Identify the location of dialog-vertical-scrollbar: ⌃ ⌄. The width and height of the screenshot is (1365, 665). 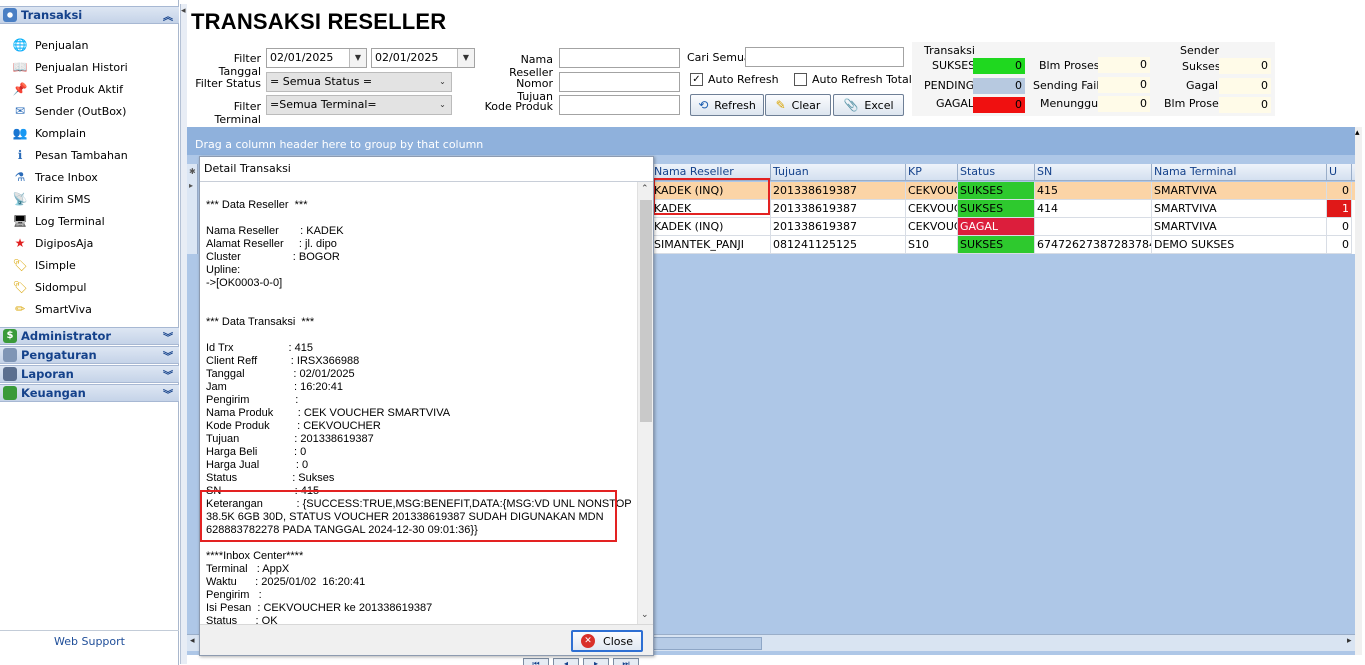
(645, 403).